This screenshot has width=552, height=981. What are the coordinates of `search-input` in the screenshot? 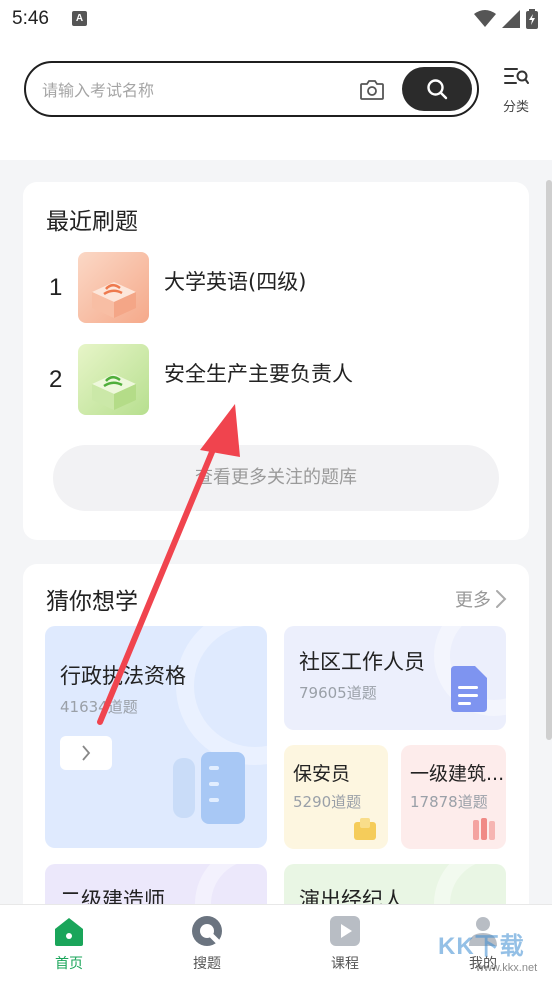 It's located at (192, 90).